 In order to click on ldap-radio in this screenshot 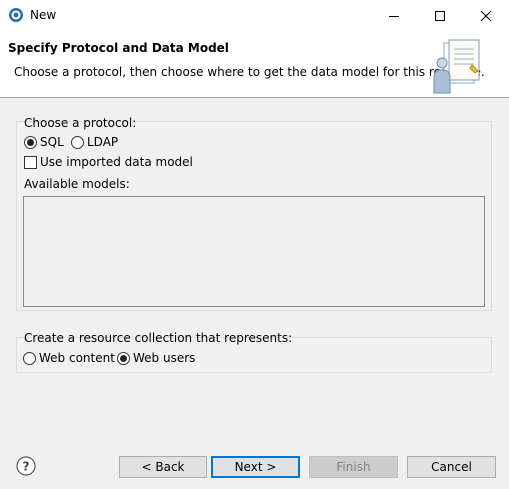, I will do `click(77, 142)`.